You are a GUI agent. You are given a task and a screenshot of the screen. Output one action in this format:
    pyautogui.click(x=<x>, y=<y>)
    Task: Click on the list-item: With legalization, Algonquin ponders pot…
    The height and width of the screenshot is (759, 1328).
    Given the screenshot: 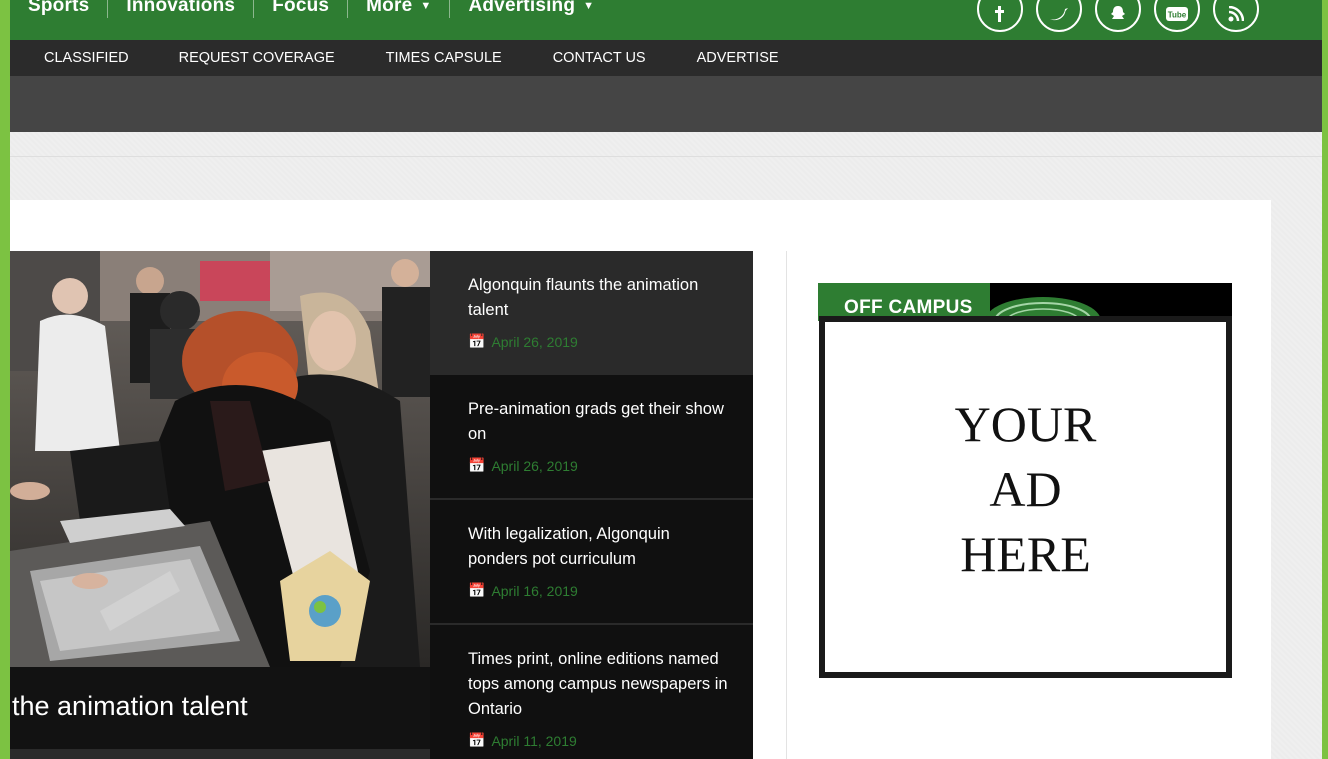 What is the action you would take?
    pyautogui.click(x=591, y=562)
    